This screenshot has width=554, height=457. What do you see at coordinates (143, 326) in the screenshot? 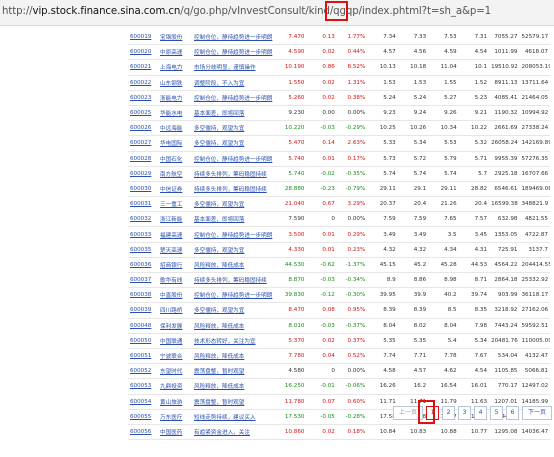
I see `stock-code-link: 600048` at bounding box center [143, 326].